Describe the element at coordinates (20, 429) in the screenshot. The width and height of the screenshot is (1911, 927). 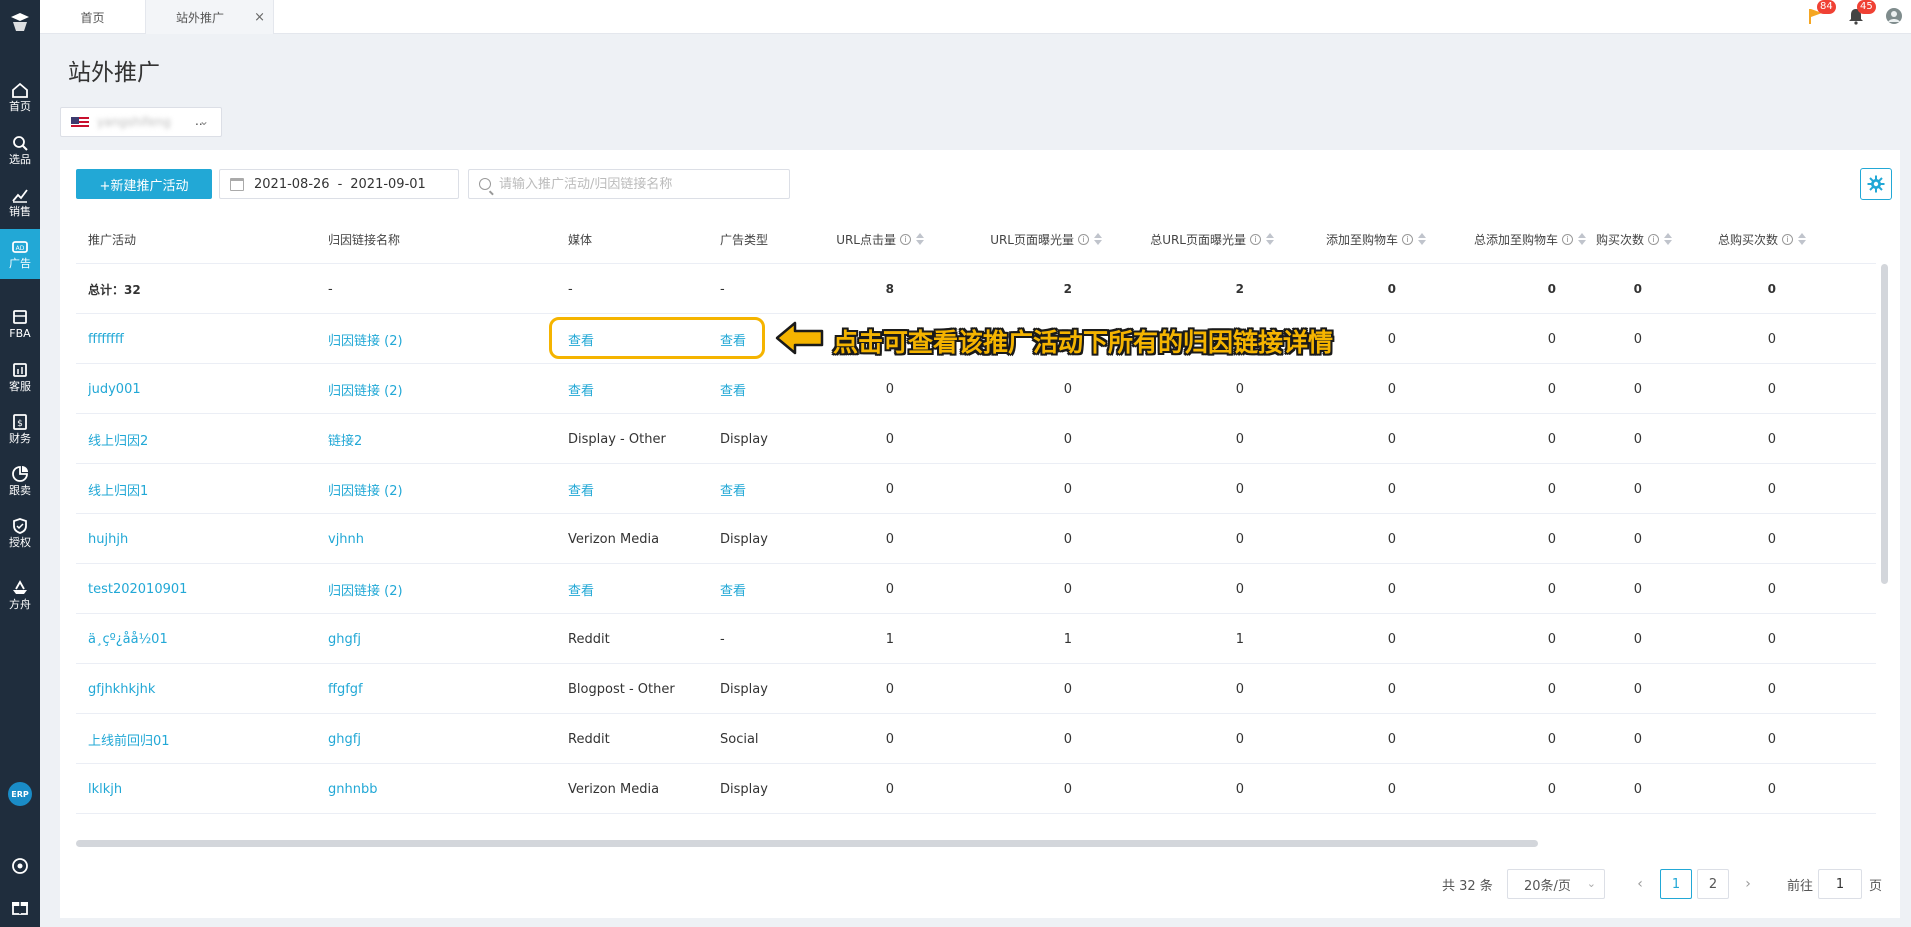
I see `sidebar-item-6: $ 财务` at that location.